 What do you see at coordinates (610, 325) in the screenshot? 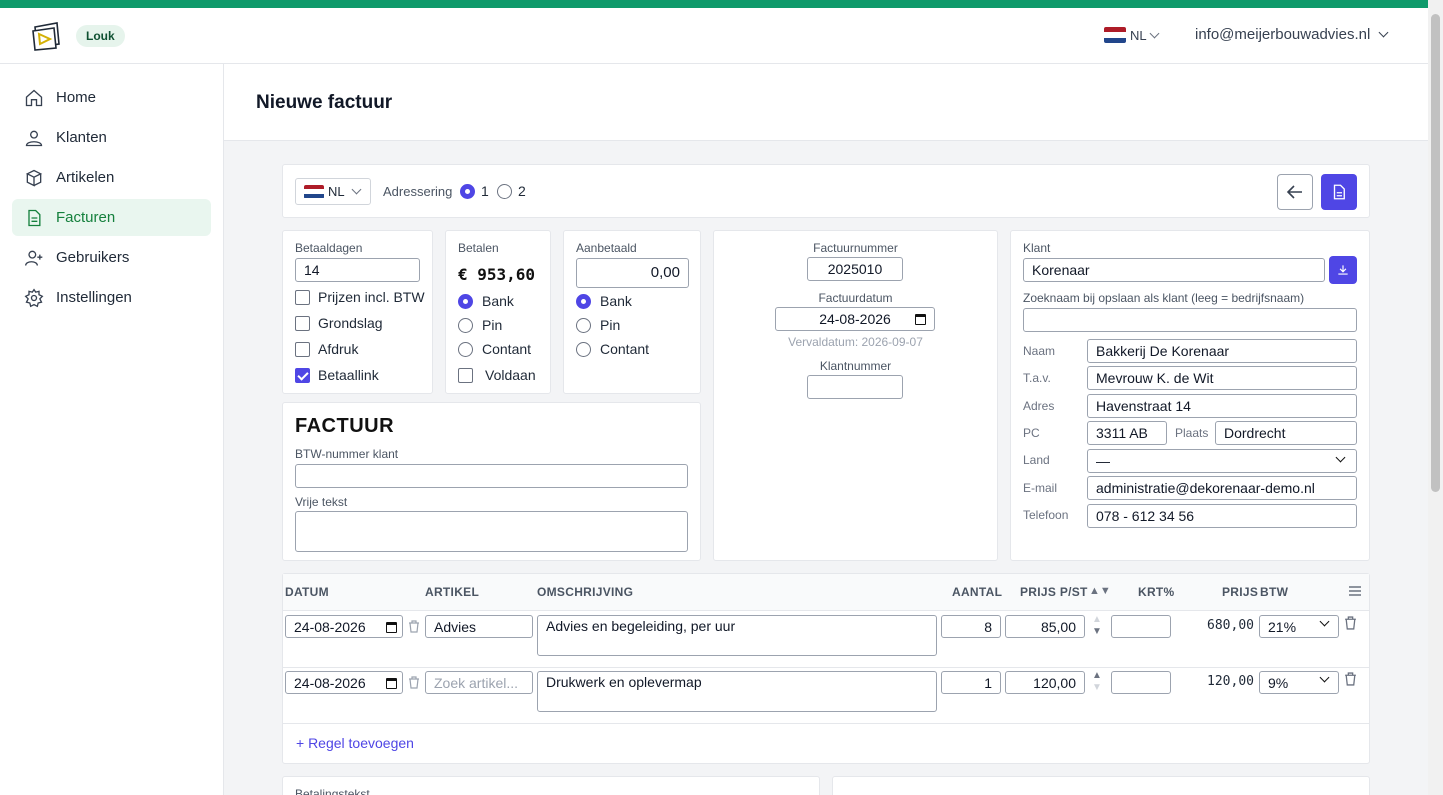
I see `radio-label: Pin` at bounding box center [610, 325].